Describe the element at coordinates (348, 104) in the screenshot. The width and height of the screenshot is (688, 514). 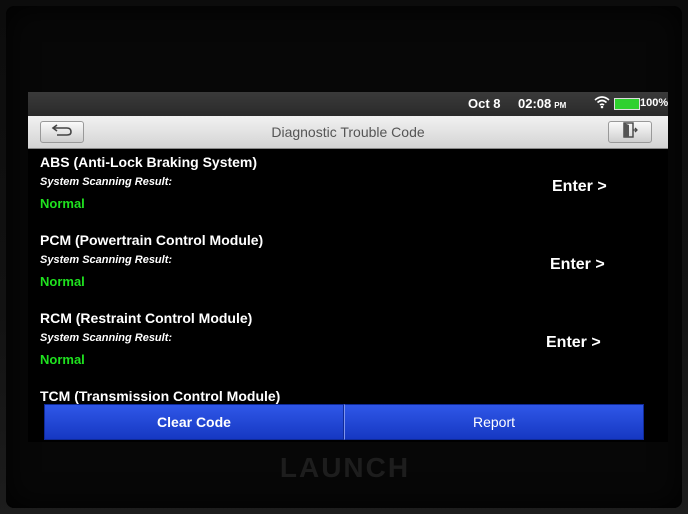
I see `status-bar: Oct 8 02:08 PM 100%` at that location.